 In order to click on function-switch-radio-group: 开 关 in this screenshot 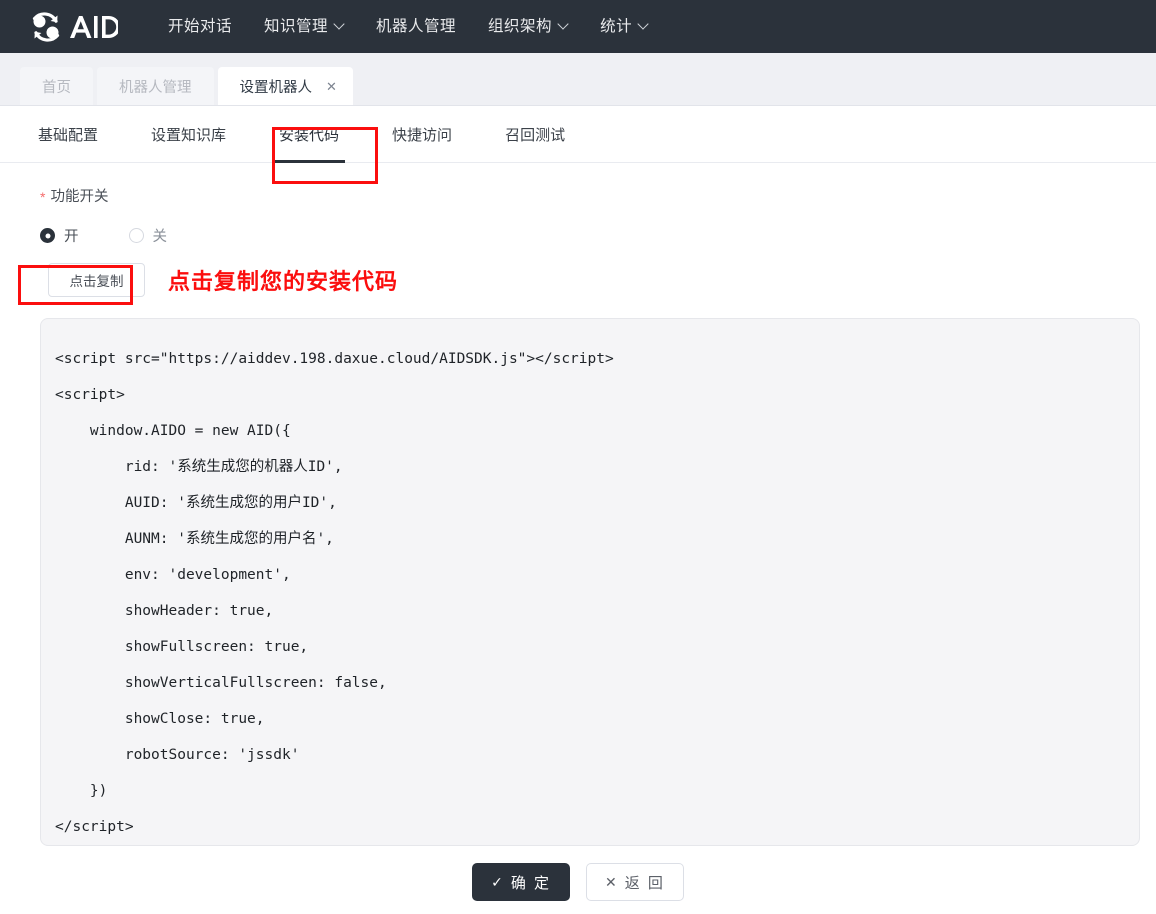, I will do `click(598, 235)`.